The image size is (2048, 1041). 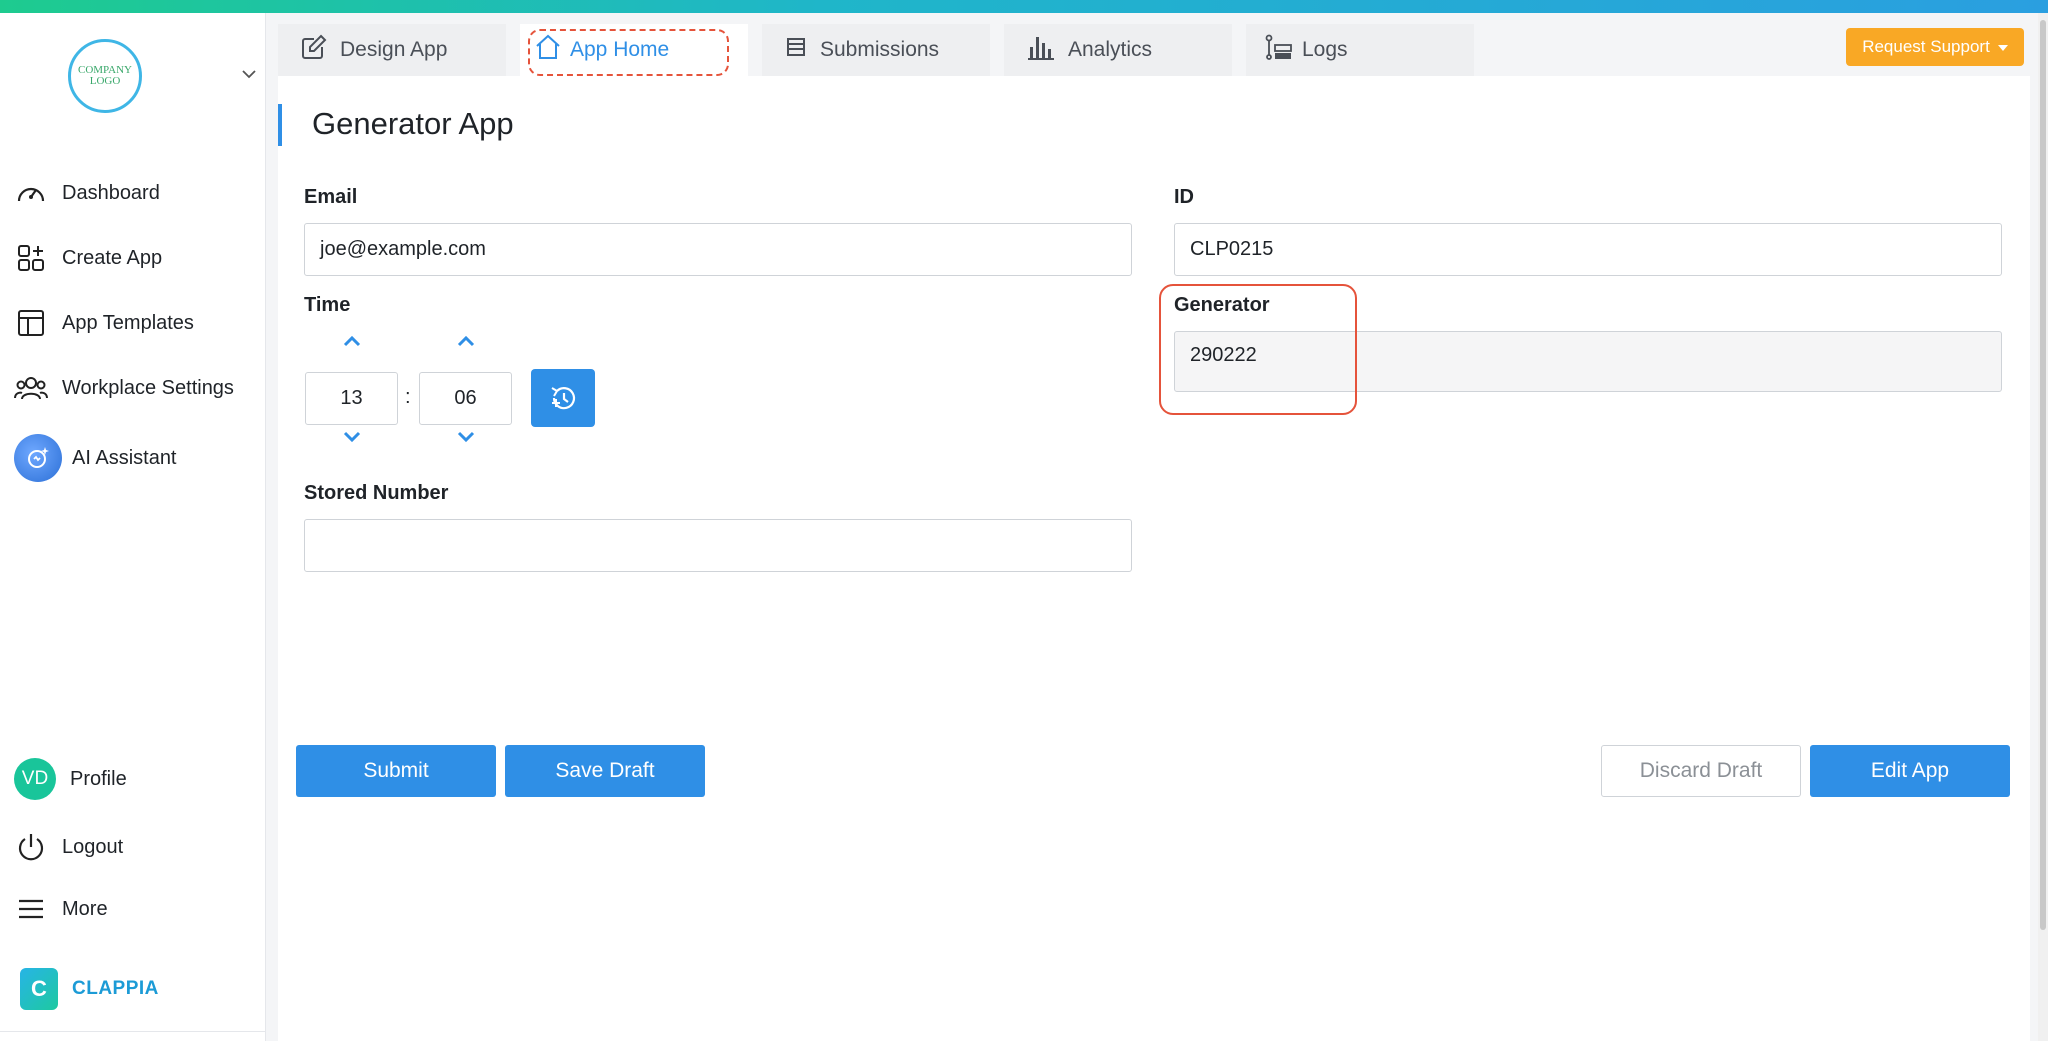 I want to click on stored-number-label: Stored Number, so click(x=376, y=493).